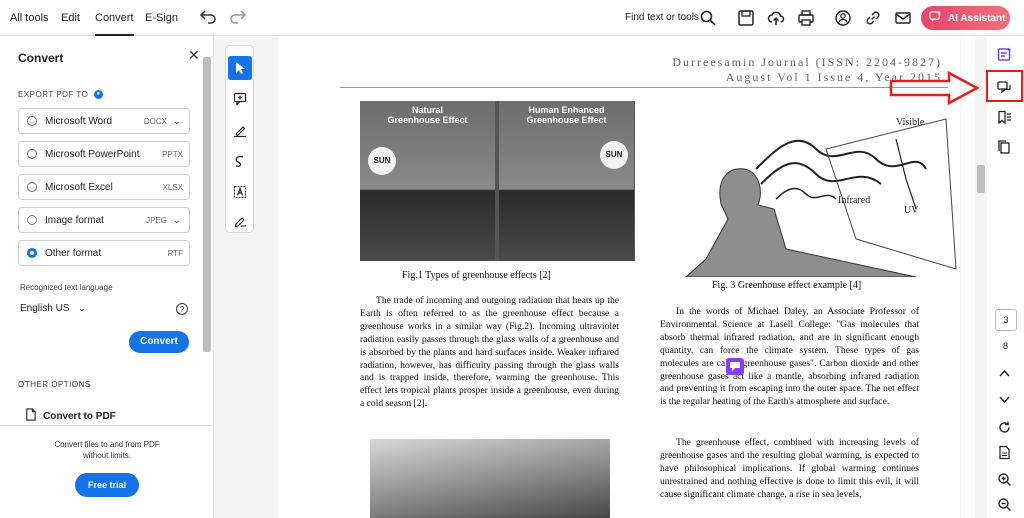  I want to click on draw-freehand-icon, so click(240, 161).